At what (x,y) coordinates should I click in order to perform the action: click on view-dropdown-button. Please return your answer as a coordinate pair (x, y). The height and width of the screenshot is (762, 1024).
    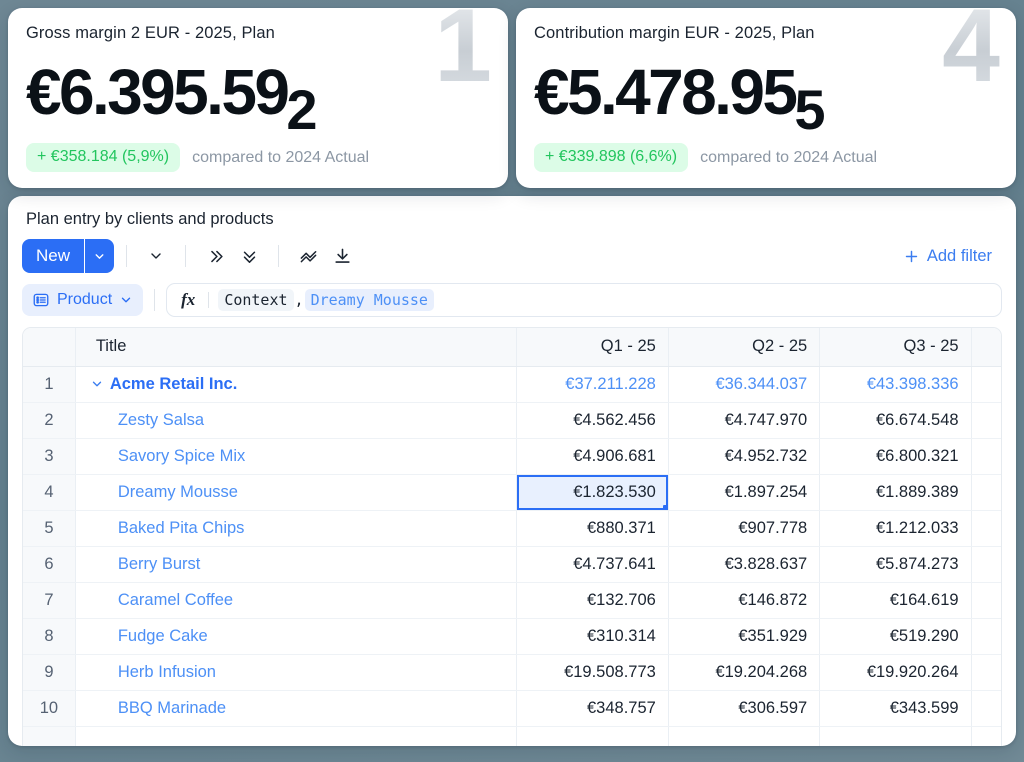
    Looking at the image, I should click on (156, 256).